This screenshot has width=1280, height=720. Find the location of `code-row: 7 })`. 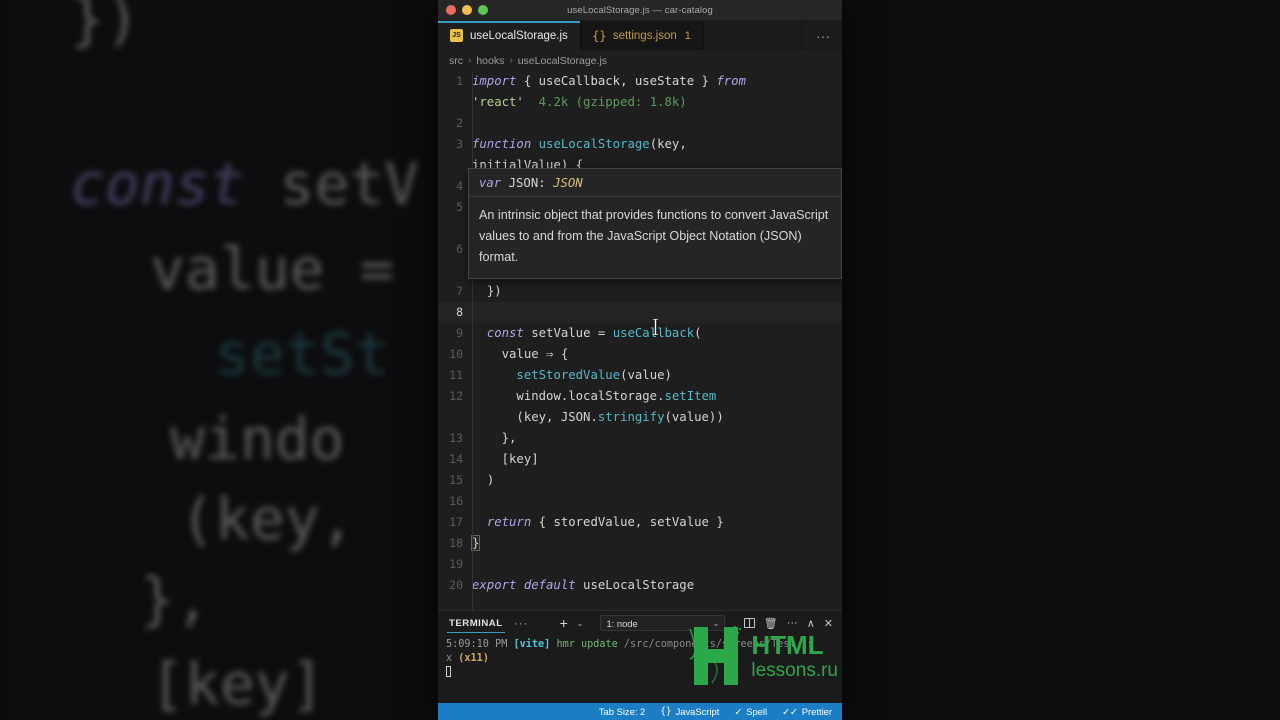

code-row: 7 }) is located at coordinates (640, 291).